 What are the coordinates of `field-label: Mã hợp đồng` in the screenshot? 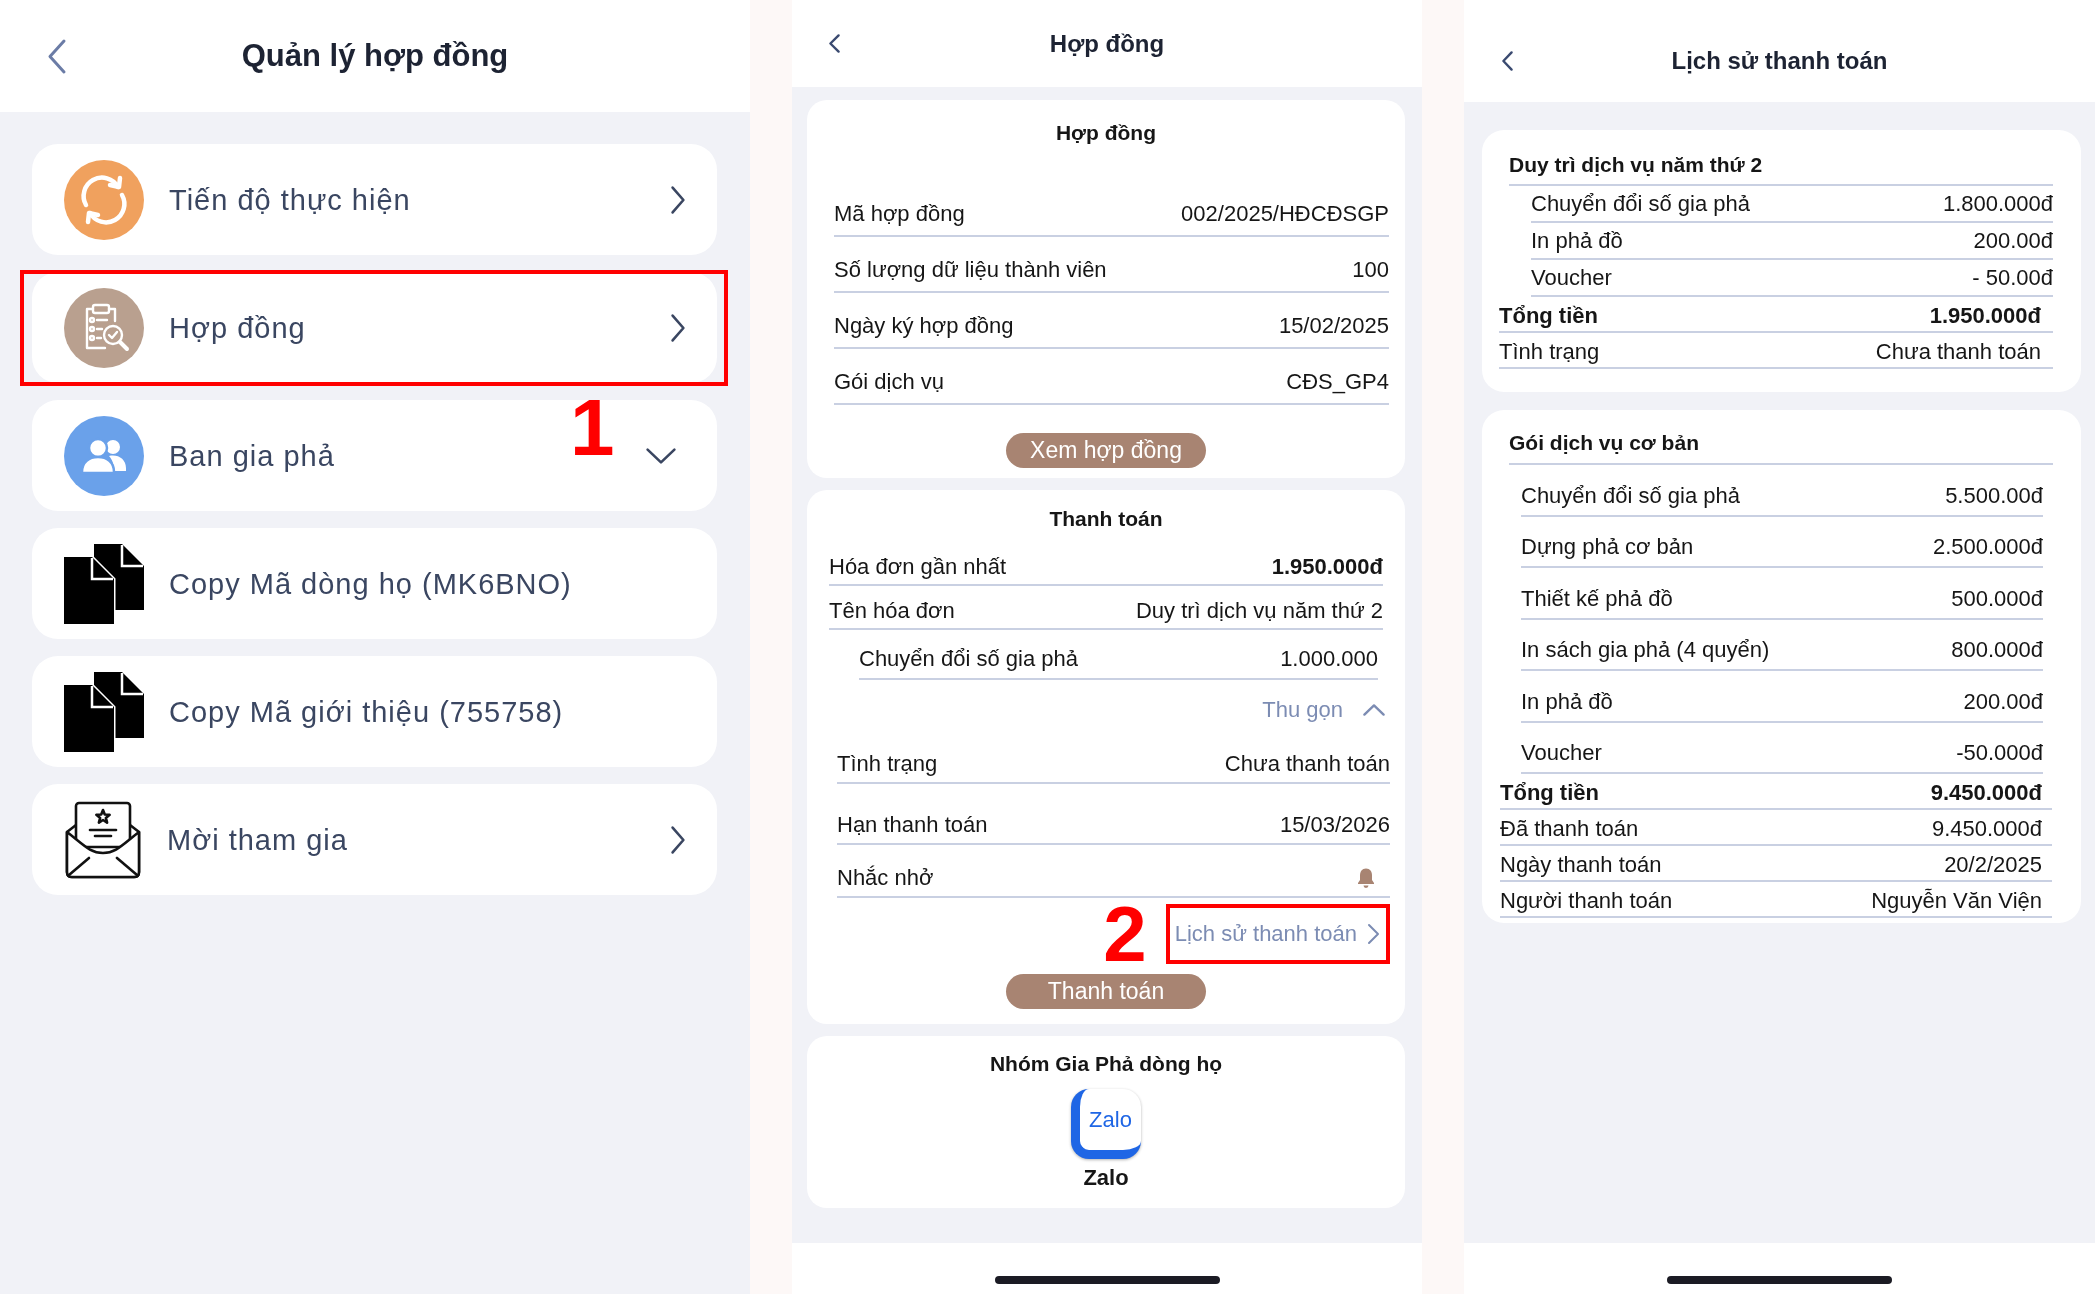 It's located at (899, 214).